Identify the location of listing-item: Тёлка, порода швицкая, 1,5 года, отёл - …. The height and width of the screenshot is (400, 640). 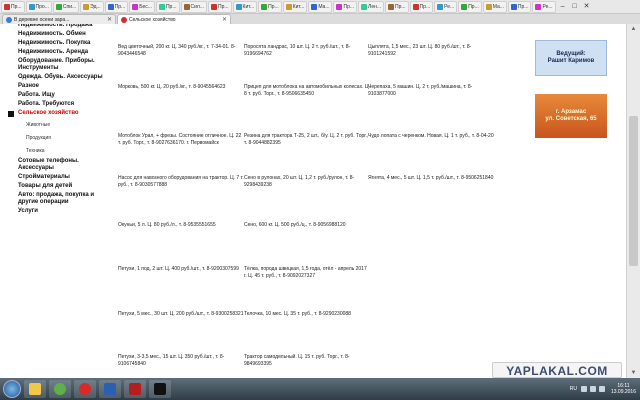
(307, 272).